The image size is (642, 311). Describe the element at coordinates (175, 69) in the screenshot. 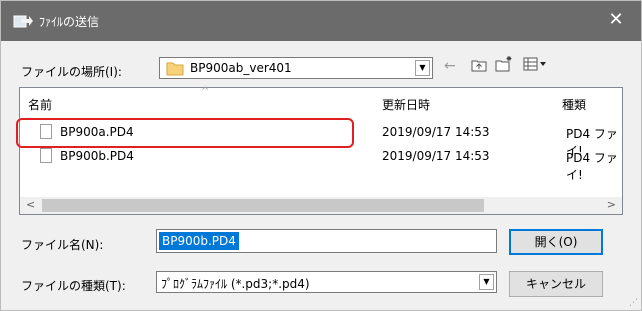

I see `folder-icon` at that location.